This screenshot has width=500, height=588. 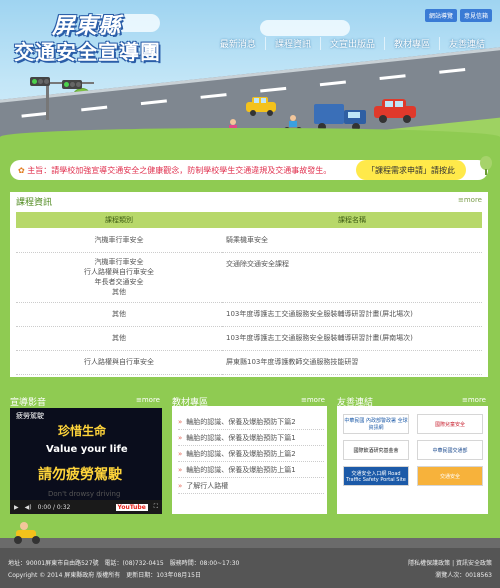 I want to click on nav-item-news: 最新消息, so click(x=238, y=43).